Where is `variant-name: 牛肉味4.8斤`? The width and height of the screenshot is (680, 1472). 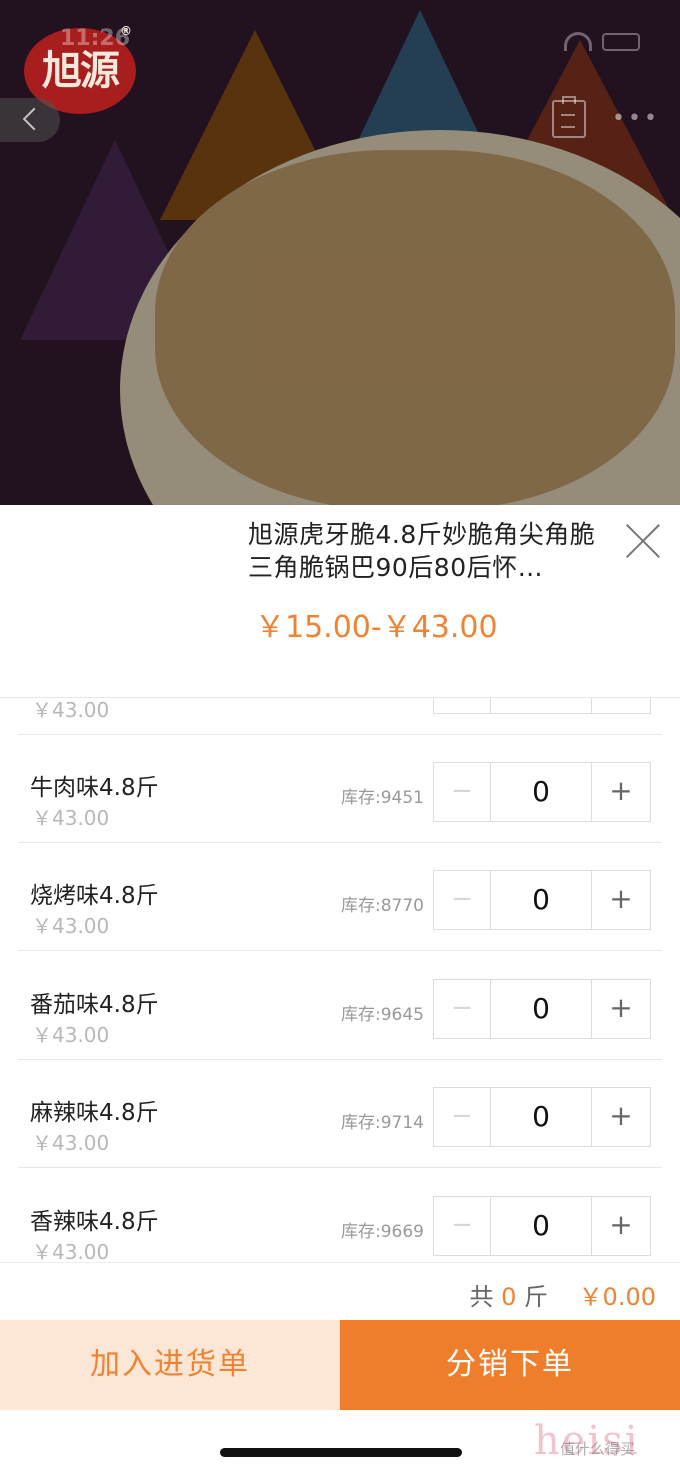
variant-name: 牛肉味4.8斤 is located at coordinates (94, 788).